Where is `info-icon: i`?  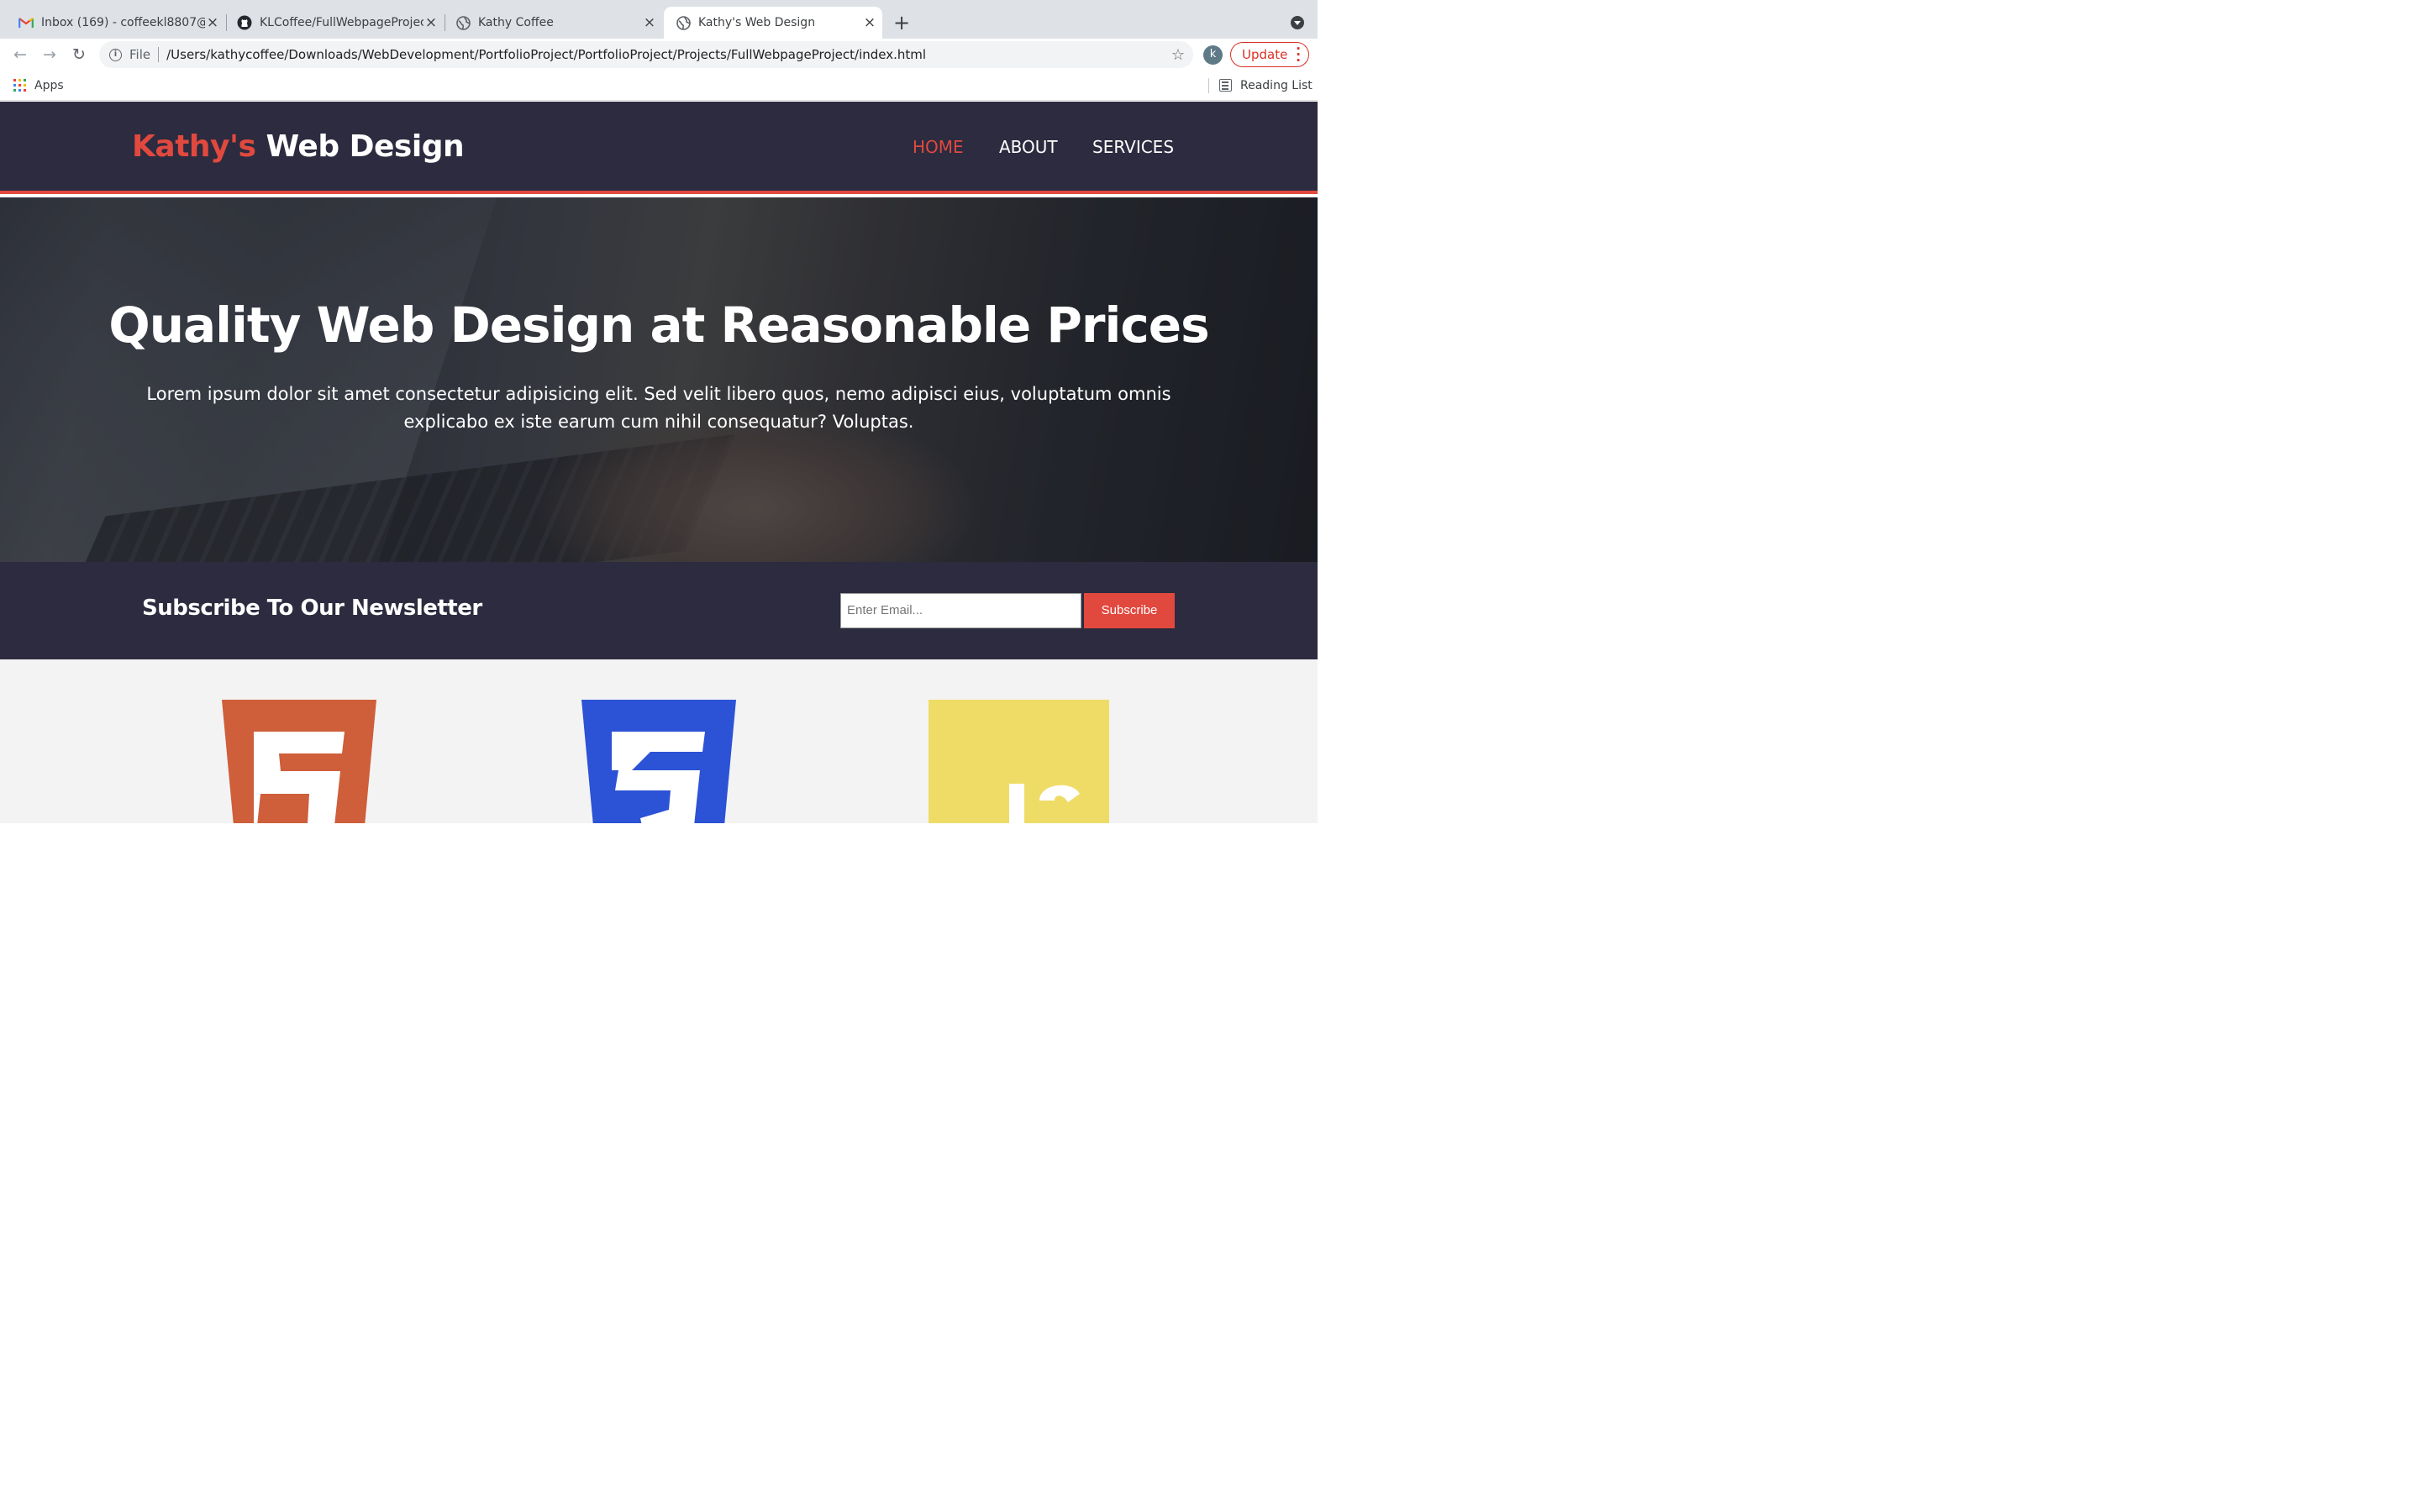 info-icon: i is located at coordinates (116, 54).